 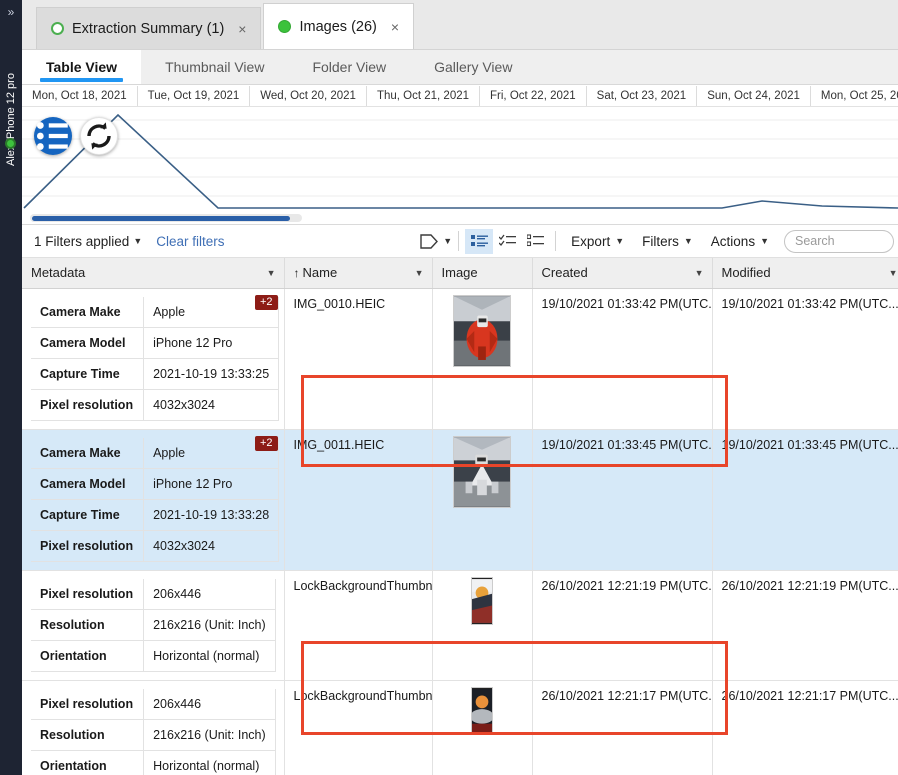 I want to click on search-box, so click(x=839, y=241).